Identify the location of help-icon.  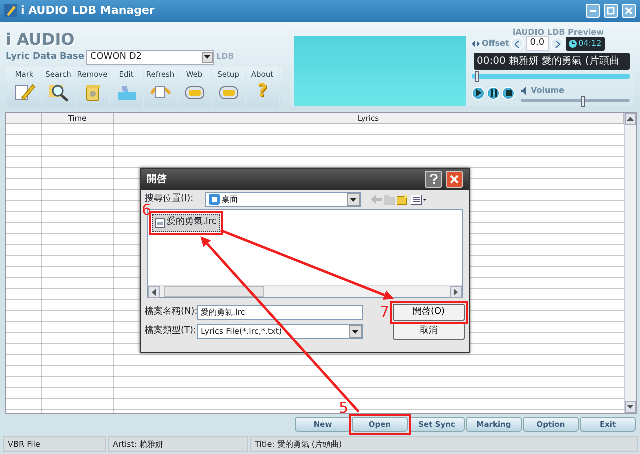
(434, 179).